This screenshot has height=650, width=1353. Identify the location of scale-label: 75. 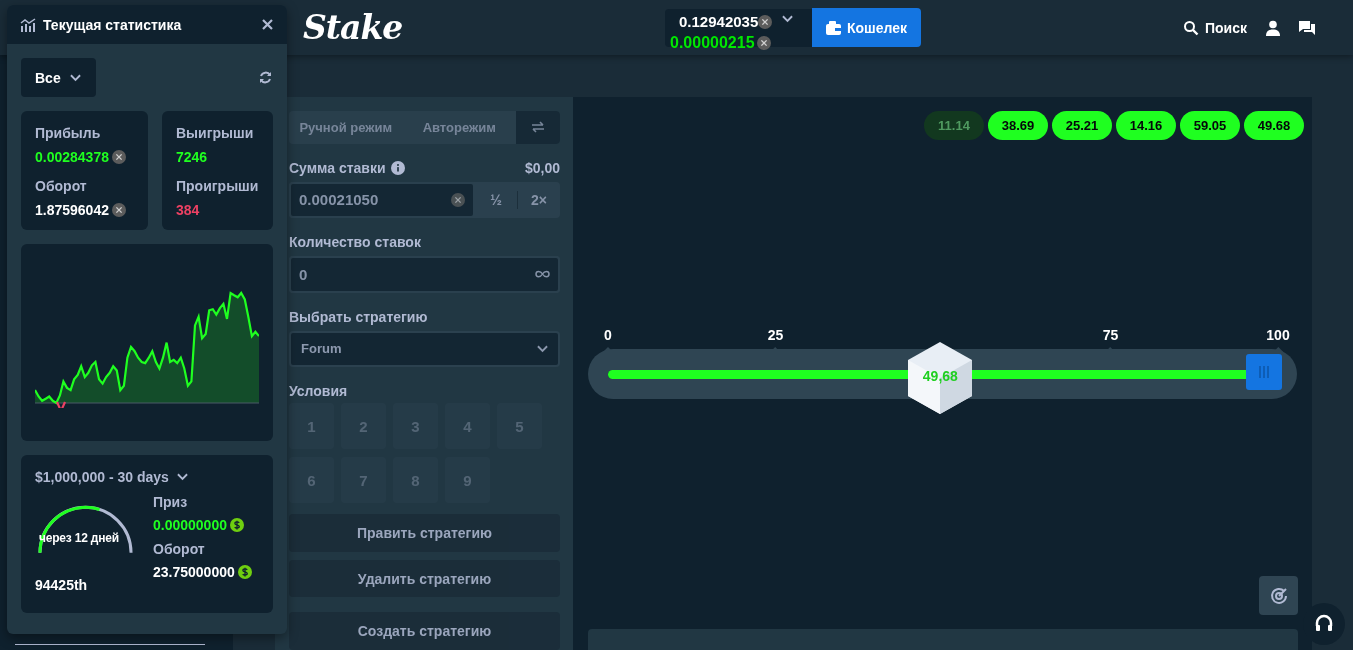
(1110, 335).